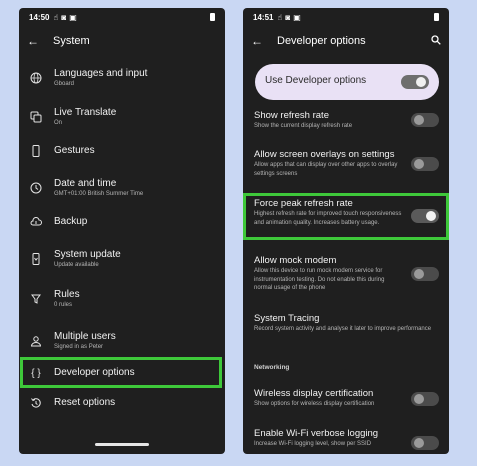  What do you see at coordinates (122, 151) in the screenshot?
I see `settings-item-gestures: Gestures` at bounding box center [122, 151].